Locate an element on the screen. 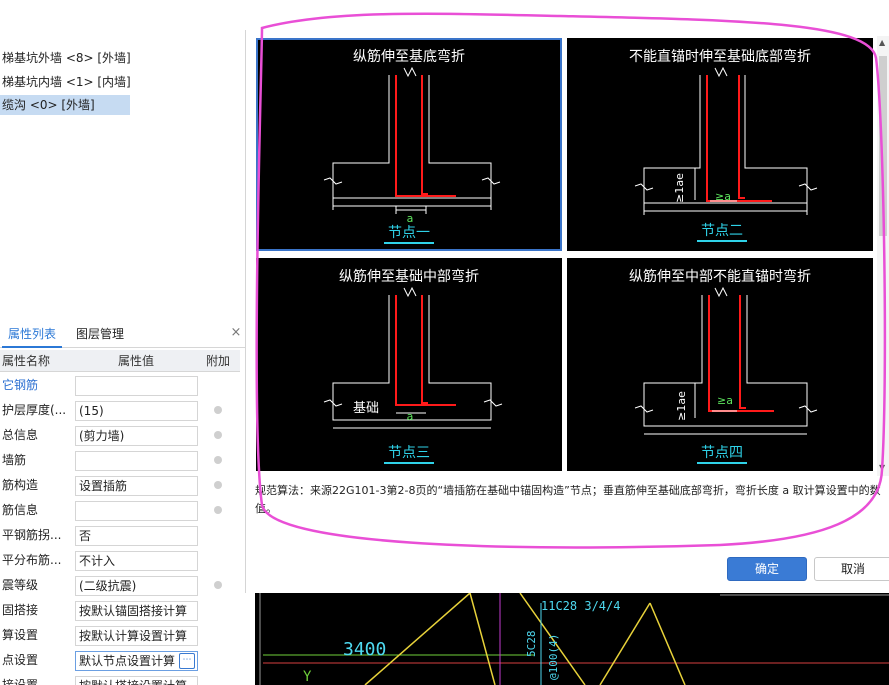 The height and width of the screenshot is (685, 889). property-name: 点设置 is located at coordinates (20, 660).